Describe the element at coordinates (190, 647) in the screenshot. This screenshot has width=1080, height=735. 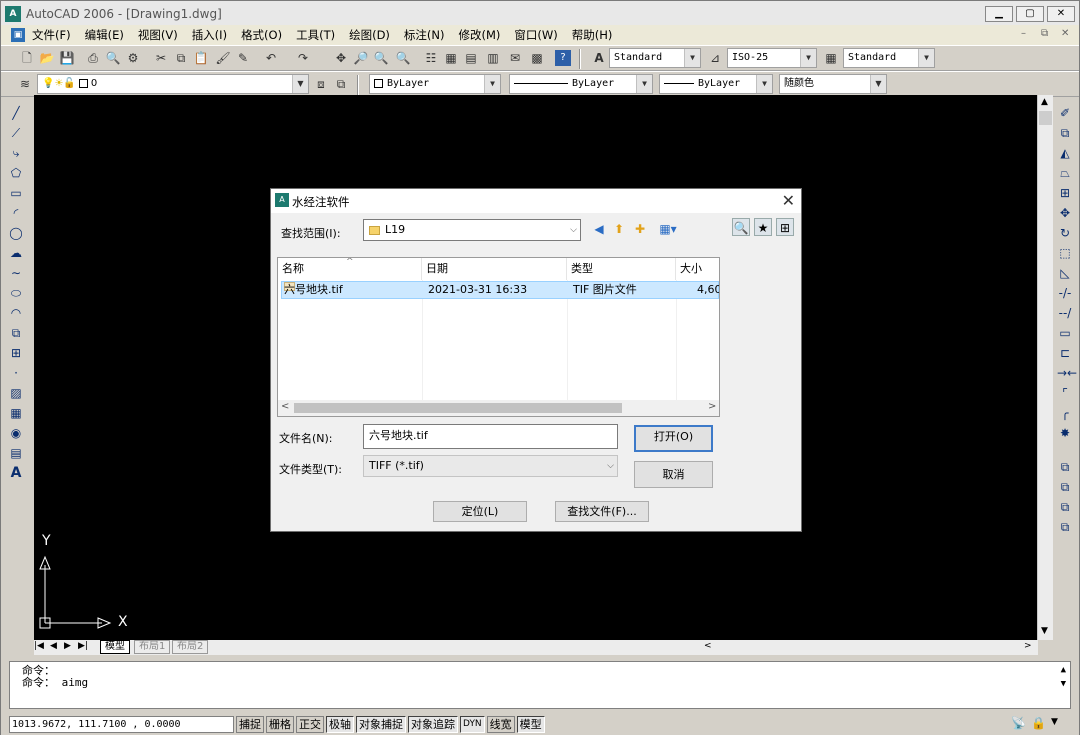
I see `tab-layout2: 布局2` at that location.